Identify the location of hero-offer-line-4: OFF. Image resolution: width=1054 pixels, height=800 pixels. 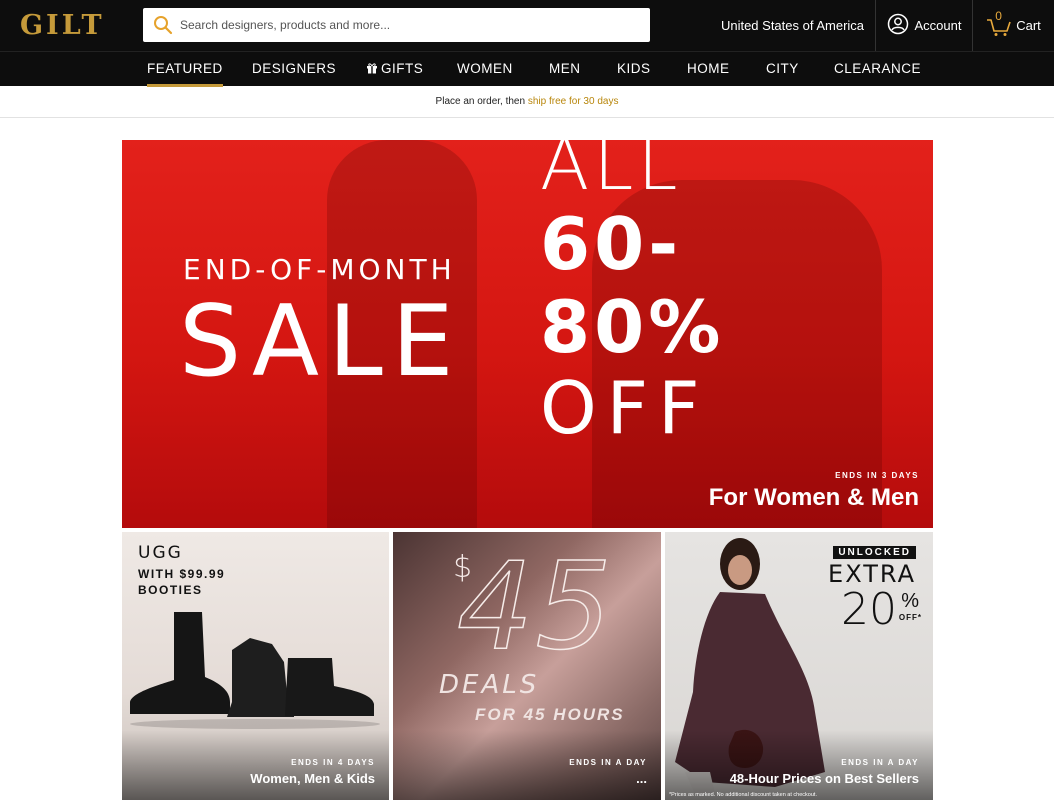
(625, 408).